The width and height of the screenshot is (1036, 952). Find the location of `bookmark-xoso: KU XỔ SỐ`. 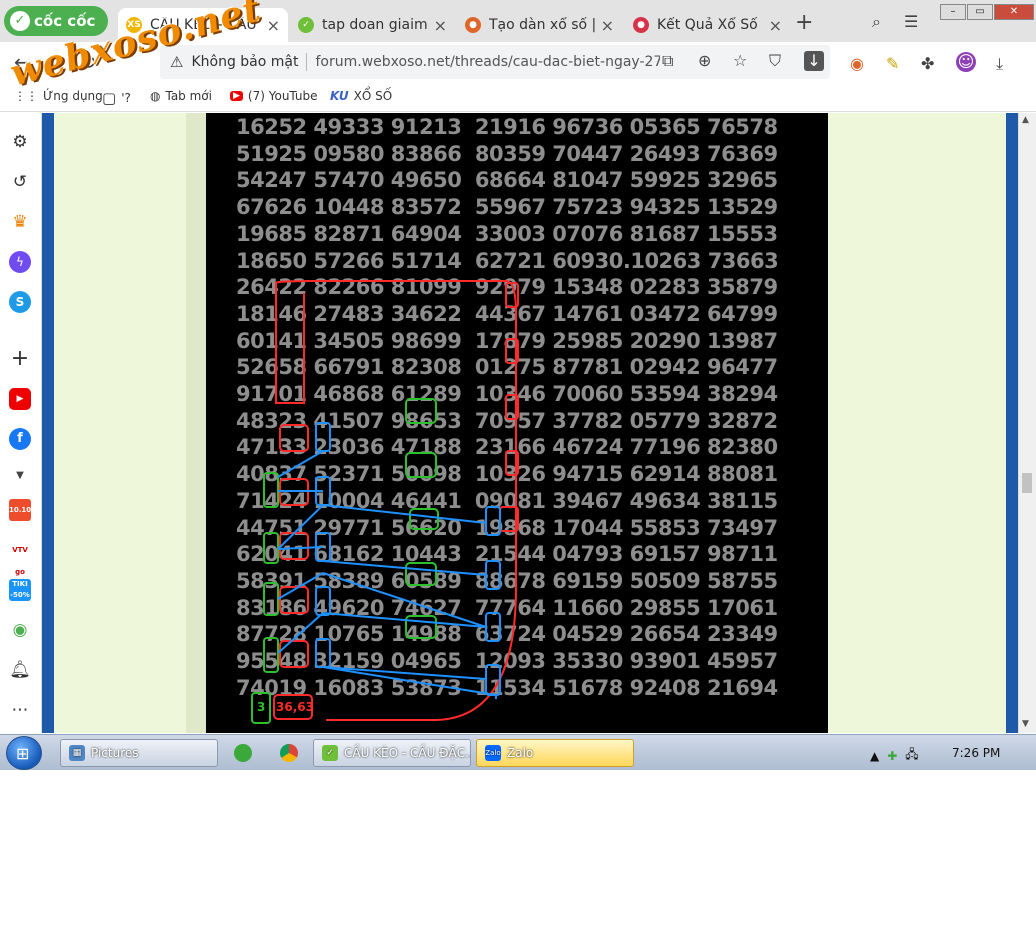

bookmark-xoso: KU XỔ SỐ is located at coordinates (361, 96).